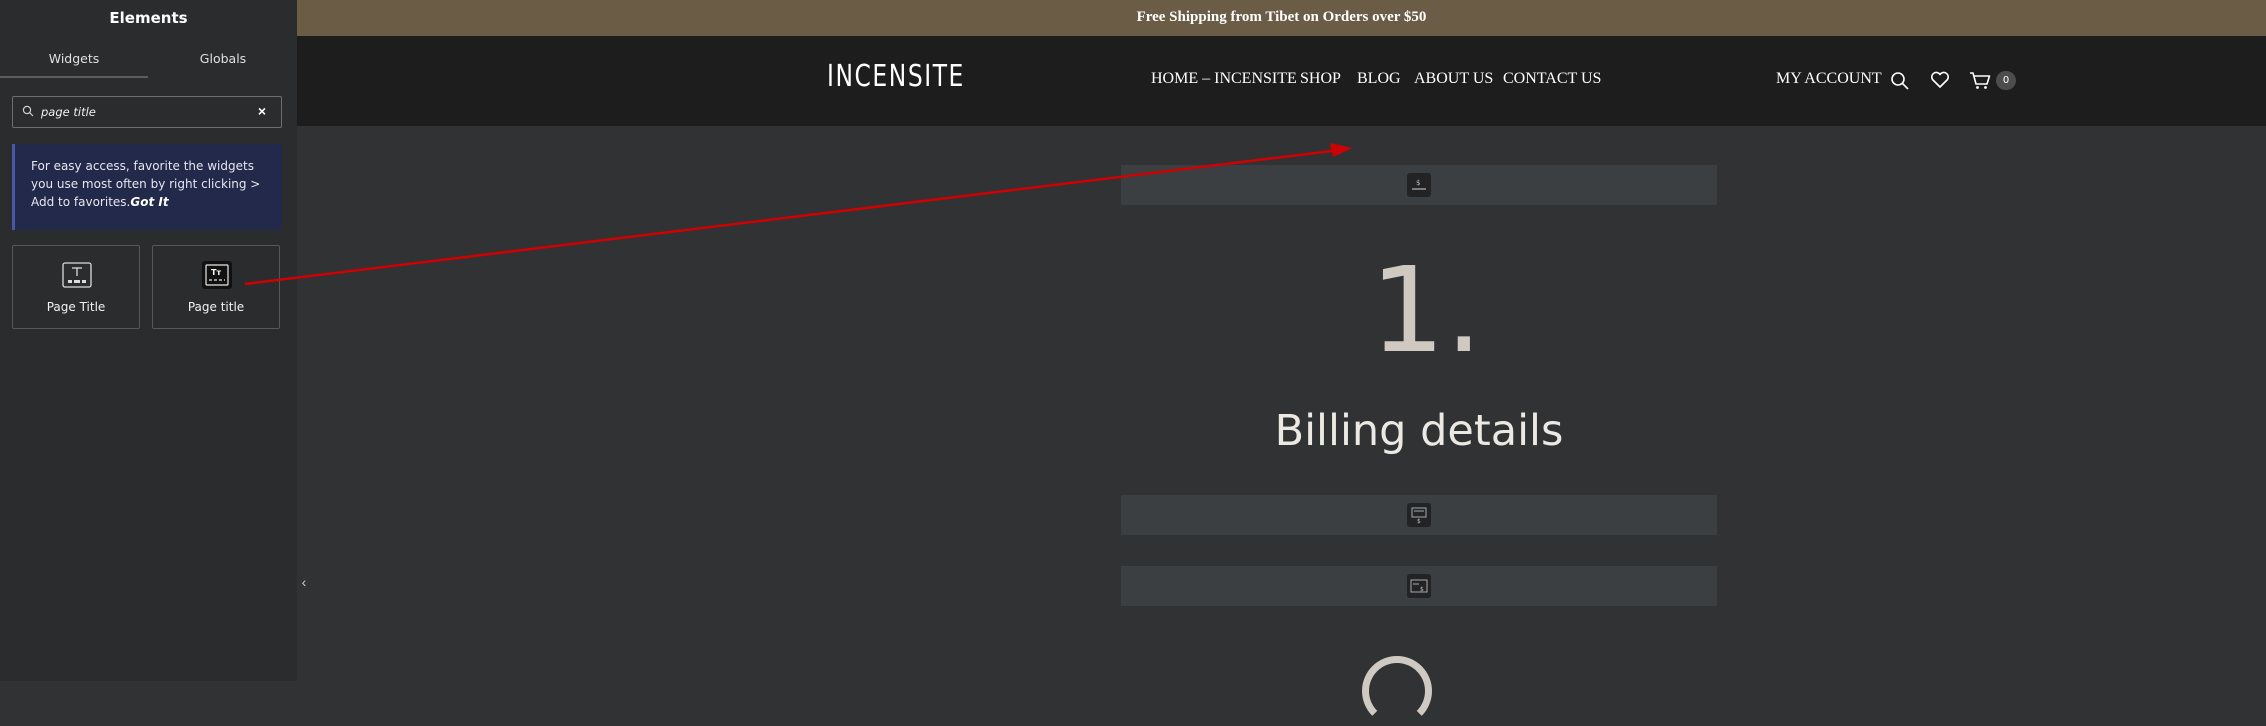  I want to click on widget-label: Page title, so click(216, 307).